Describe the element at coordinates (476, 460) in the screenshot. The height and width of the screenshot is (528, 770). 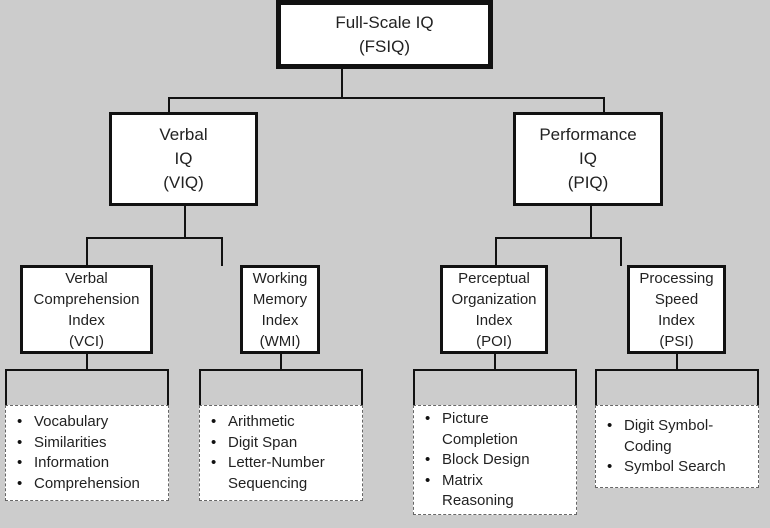
I see `subtest-item: Block Design` at that location.